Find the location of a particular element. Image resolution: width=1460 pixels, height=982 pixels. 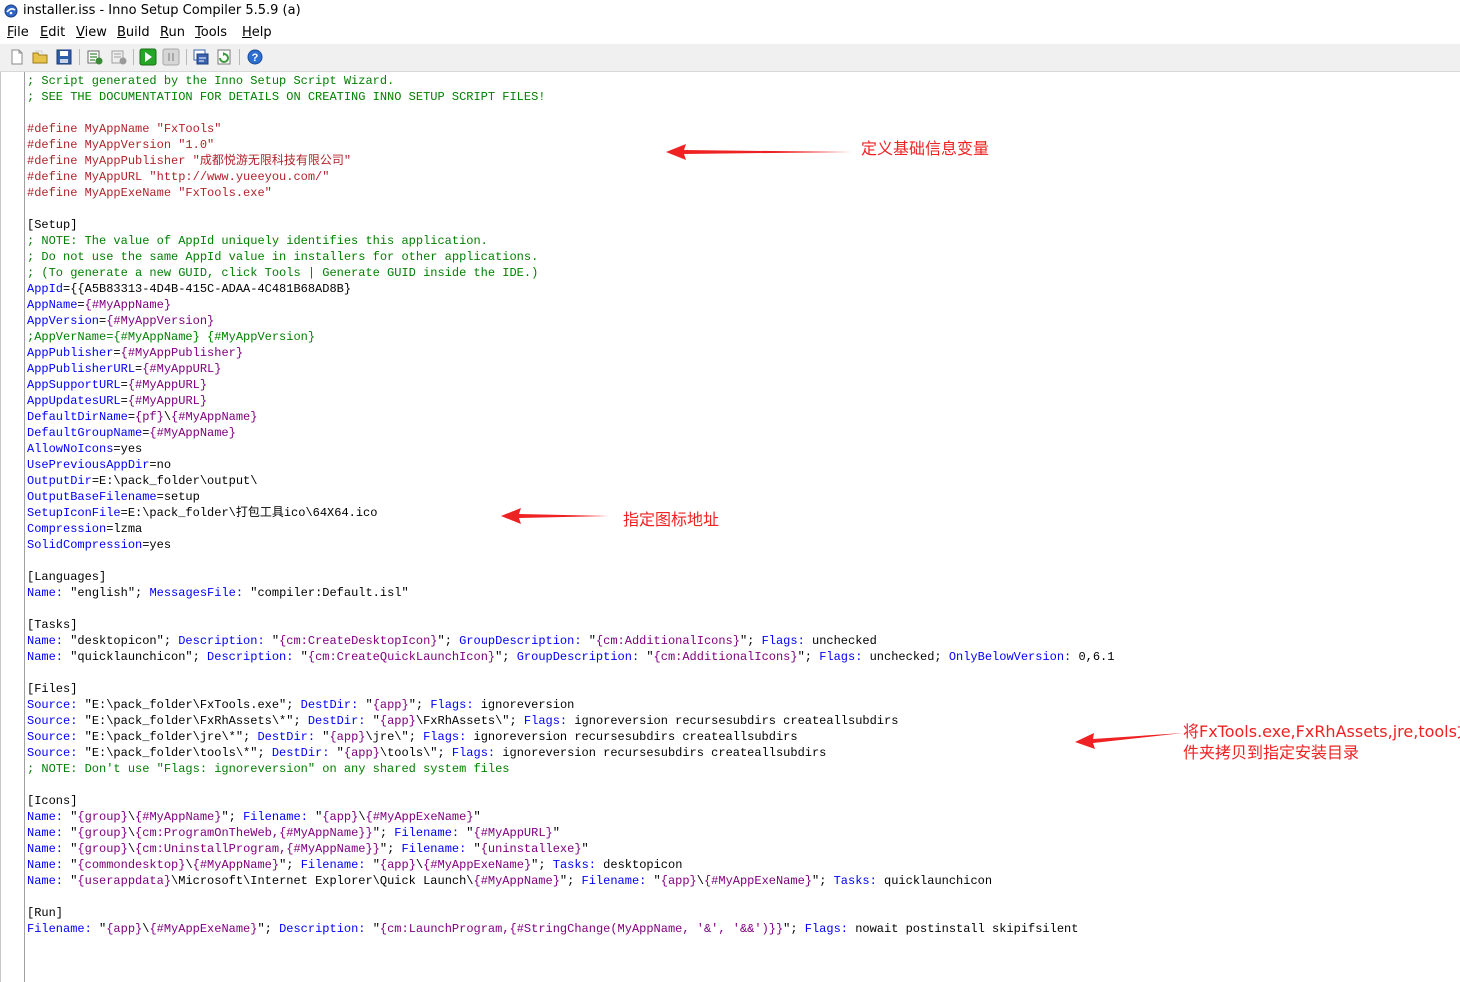

editor-gutter is located at coordinates (24, 527).